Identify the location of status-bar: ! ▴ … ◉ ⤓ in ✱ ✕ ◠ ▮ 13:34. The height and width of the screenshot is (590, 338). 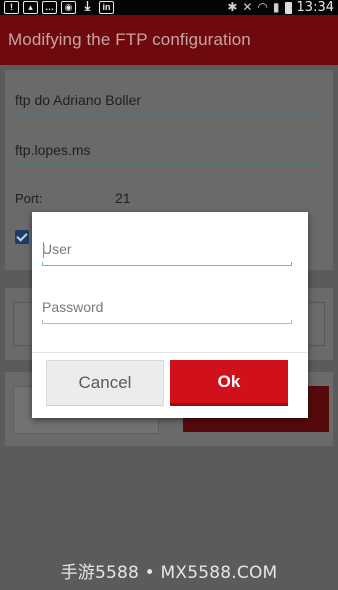
(169, 7).